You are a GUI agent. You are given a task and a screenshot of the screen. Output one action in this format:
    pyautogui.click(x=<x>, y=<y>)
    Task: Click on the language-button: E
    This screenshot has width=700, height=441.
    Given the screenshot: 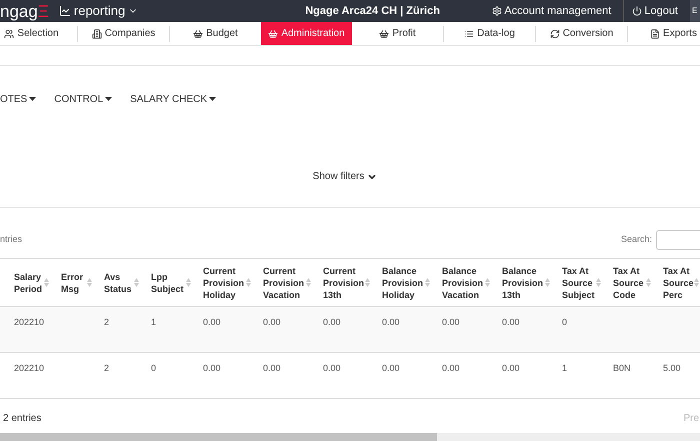 What is the action you would take?
    pyautogui.click(x=695, y=11)
    